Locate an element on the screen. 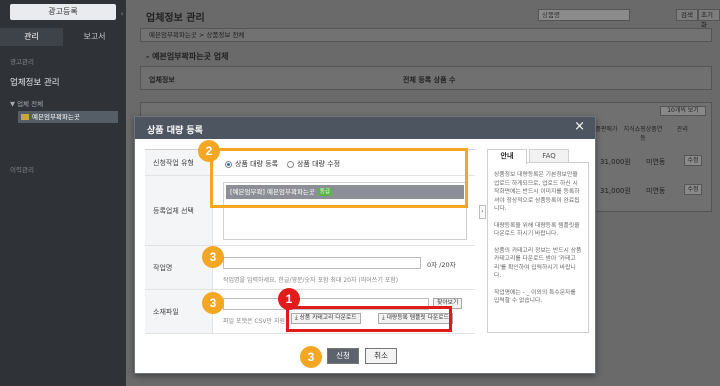  step-2-marker: 2 is located at coordinates (209, 151).